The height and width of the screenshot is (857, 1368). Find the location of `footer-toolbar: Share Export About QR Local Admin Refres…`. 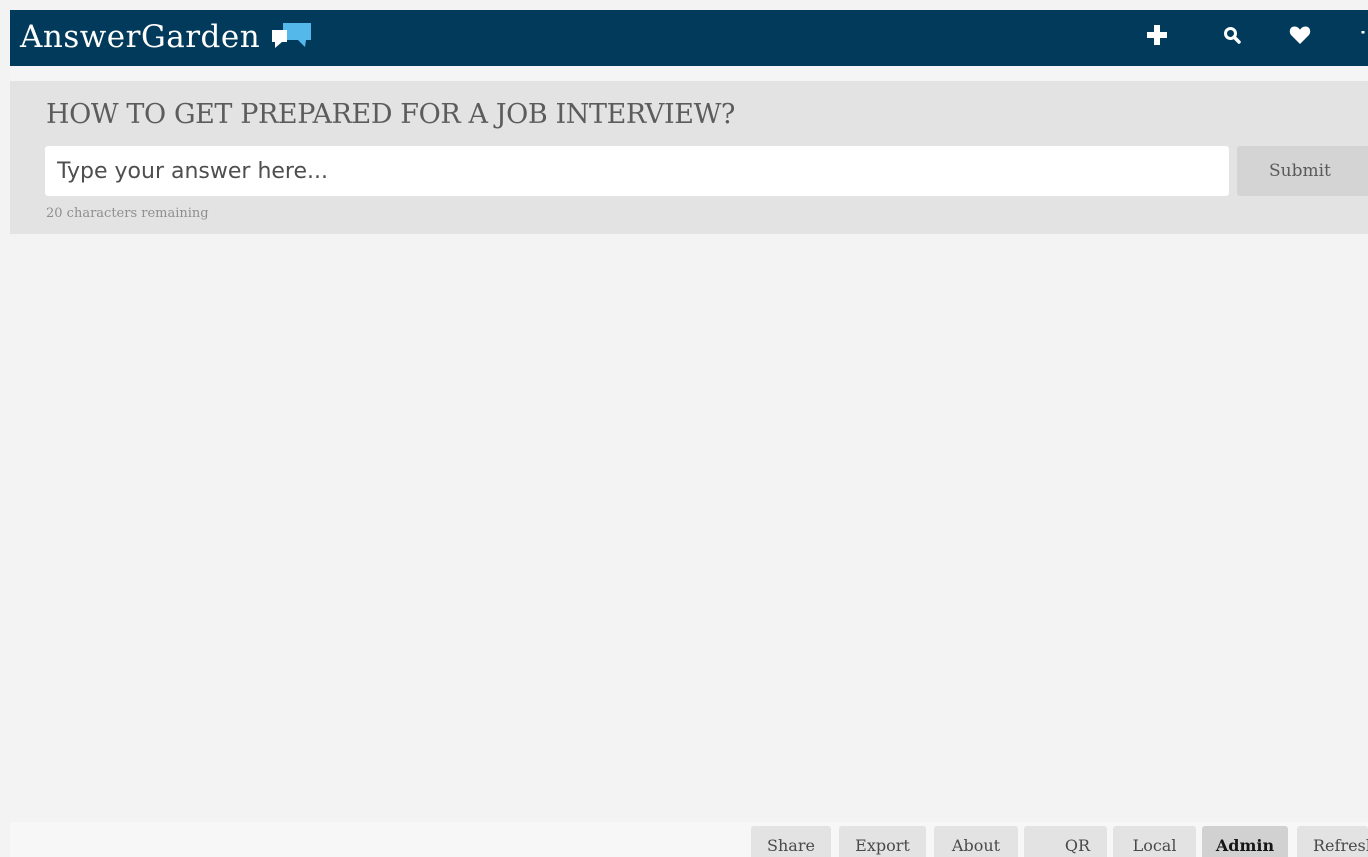

footer-toolbar: Share Export About QR Local Admin Refres… is located at coordinates (689, 839).